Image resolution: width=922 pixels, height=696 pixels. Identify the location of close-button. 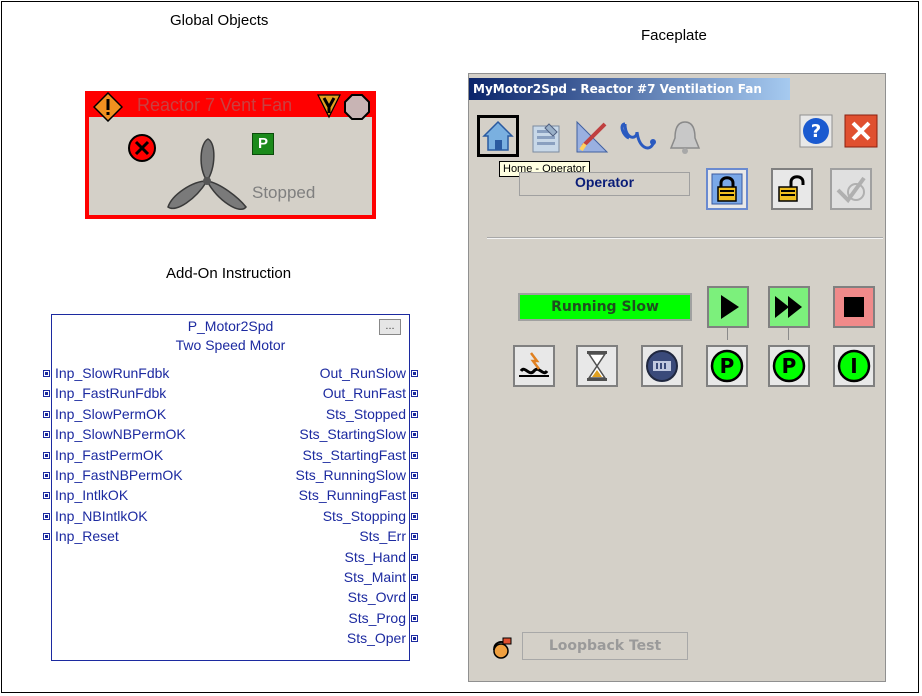
(861, 131).